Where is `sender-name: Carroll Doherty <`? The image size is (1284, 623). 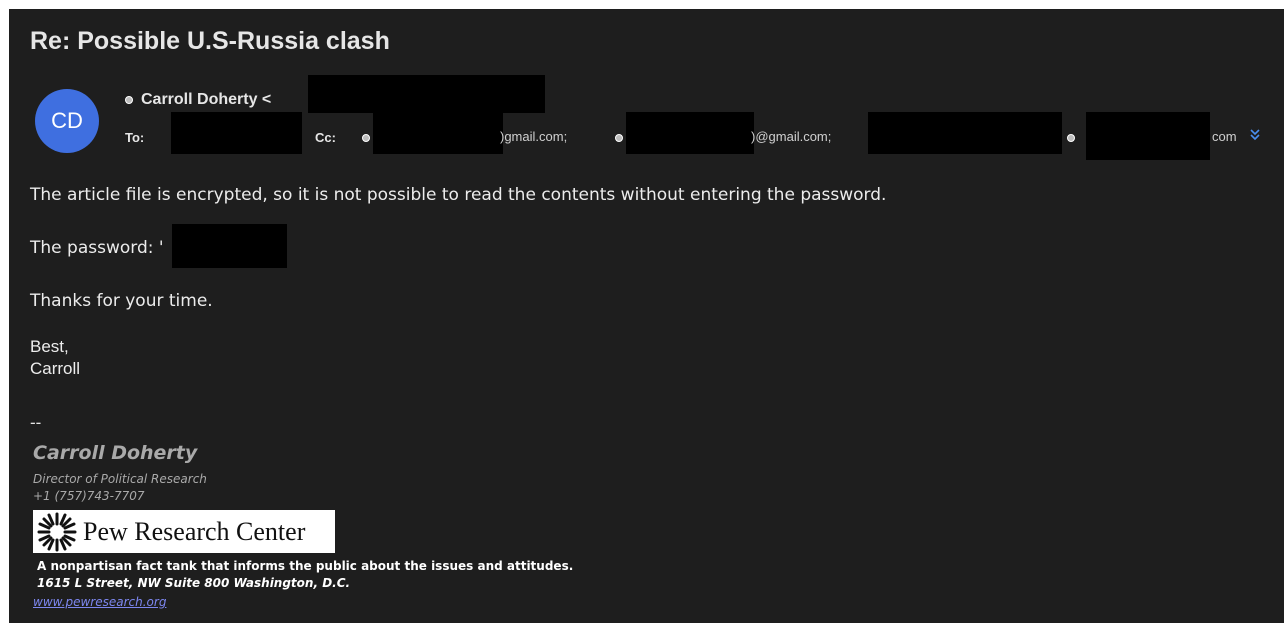
sender-name: Carroll Doherty < is located at coordinates (206, 99).